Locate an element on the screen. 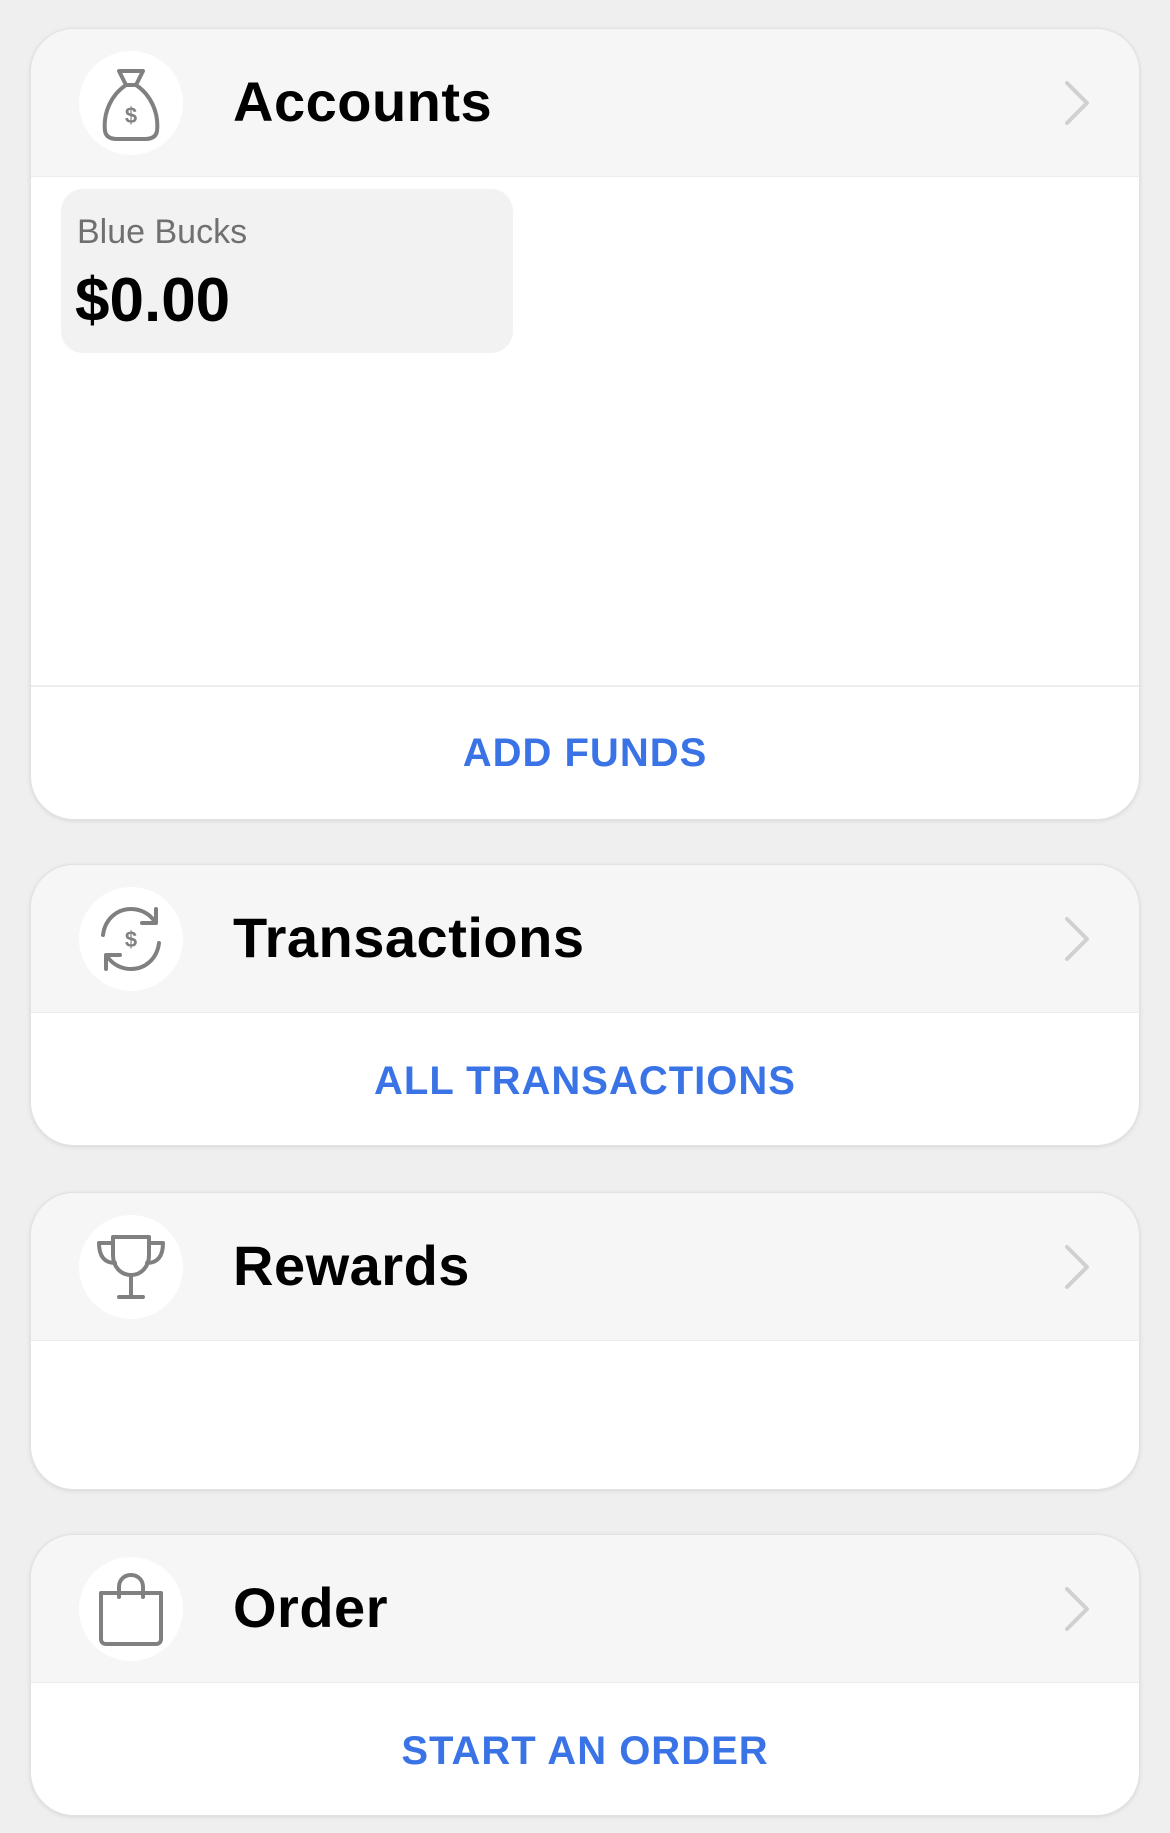  transactions-card: $ Transactions ALL TRANSACTIONS is located at coordinates (585, 1005).